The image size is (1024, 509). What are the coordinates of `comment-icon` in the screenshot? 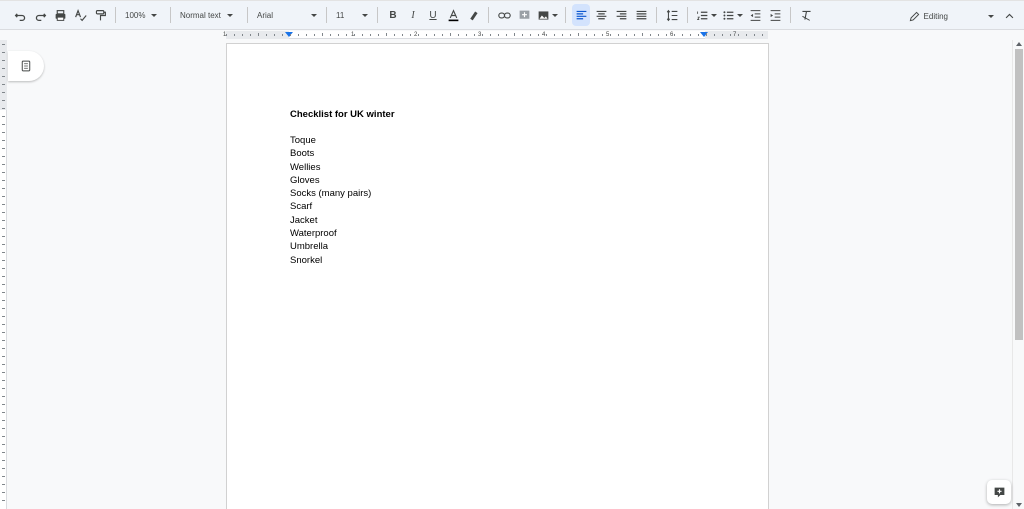 It's located at (524, 15).